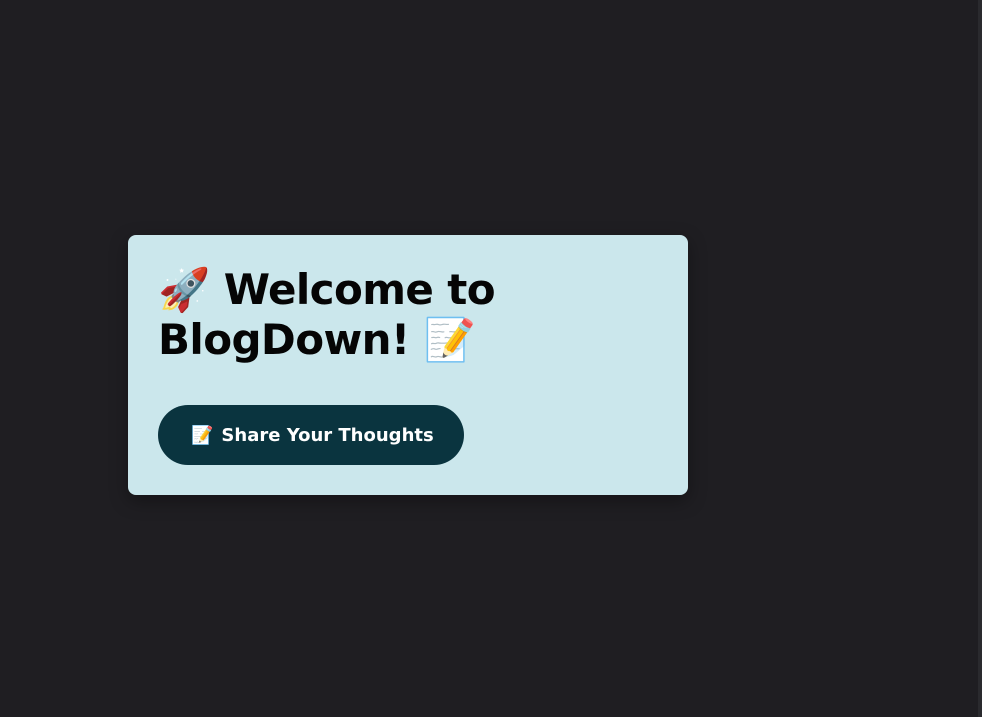 This screenshot has height=717, width=982. I want to click on page-scrollbar, so click(980, 358).